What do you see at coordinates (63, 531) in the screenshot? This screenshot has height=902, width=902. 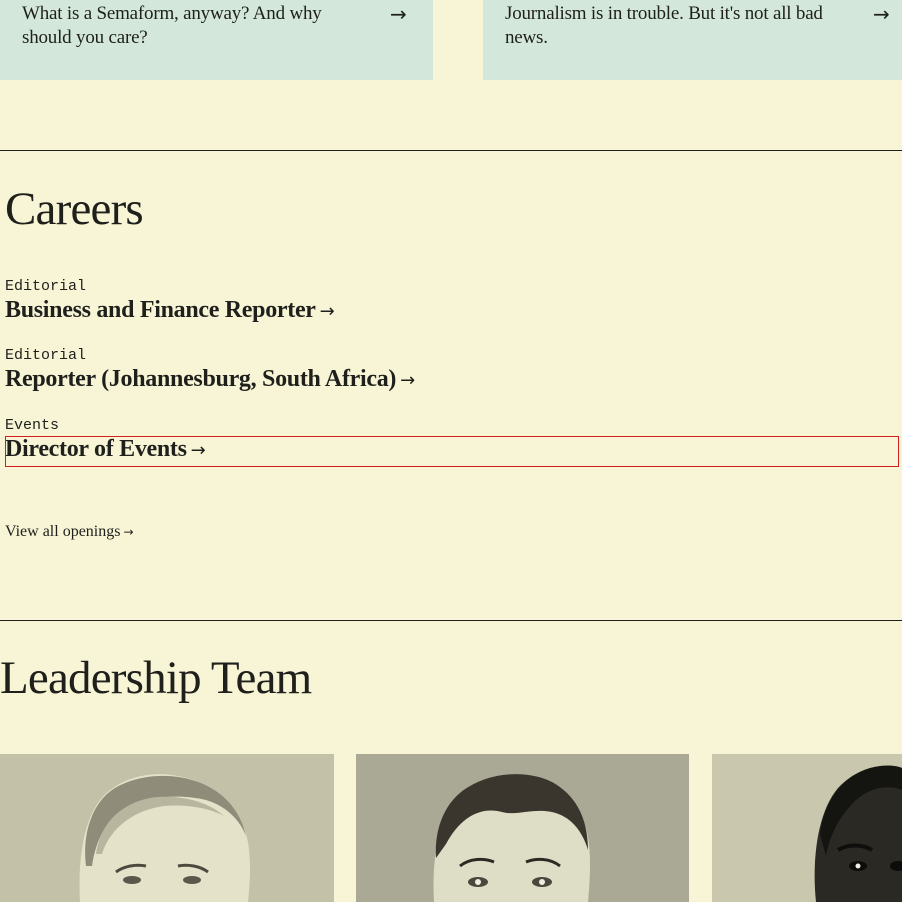 I see `view-all-label: View all openings` at bounding box center [63, 531].